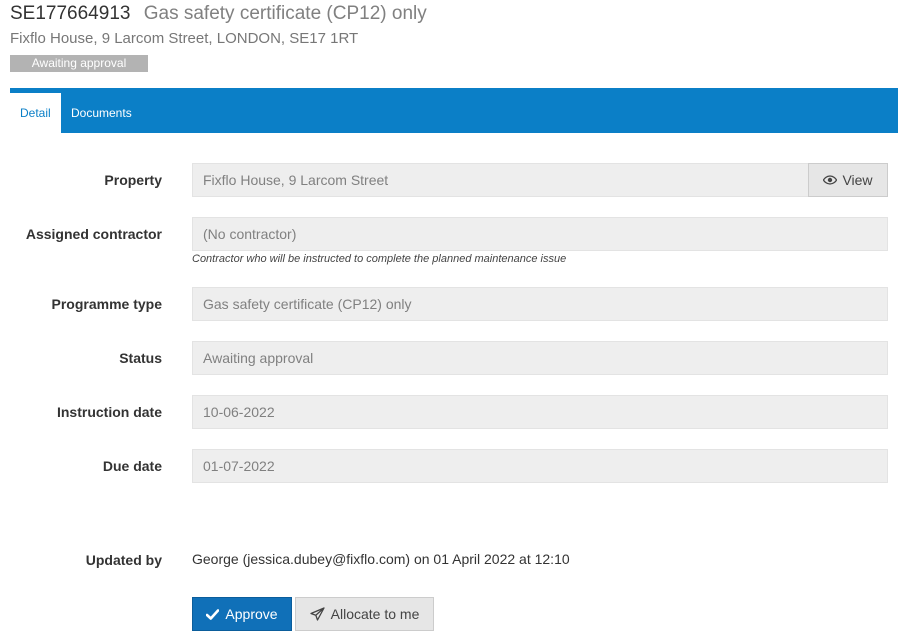 The image size is (898, 640). Describe the element at coordinates (540, 358) in the screenshot. I see `status-field: Awaiting approval` at that location.